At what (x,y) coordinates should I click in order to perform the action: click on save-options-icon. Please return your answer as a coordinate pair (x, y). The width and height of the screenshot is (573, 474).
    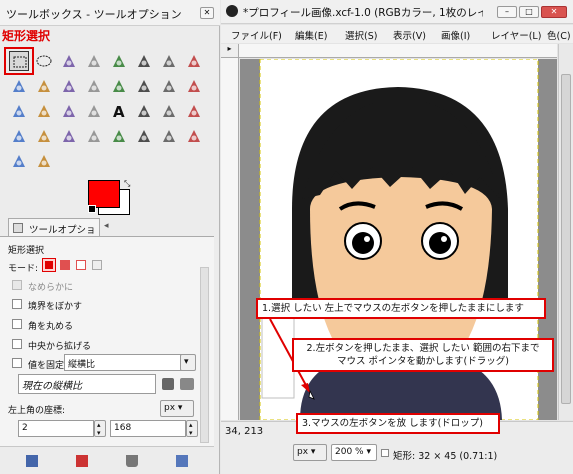
    Looking at the image, I should click on (32, 461).